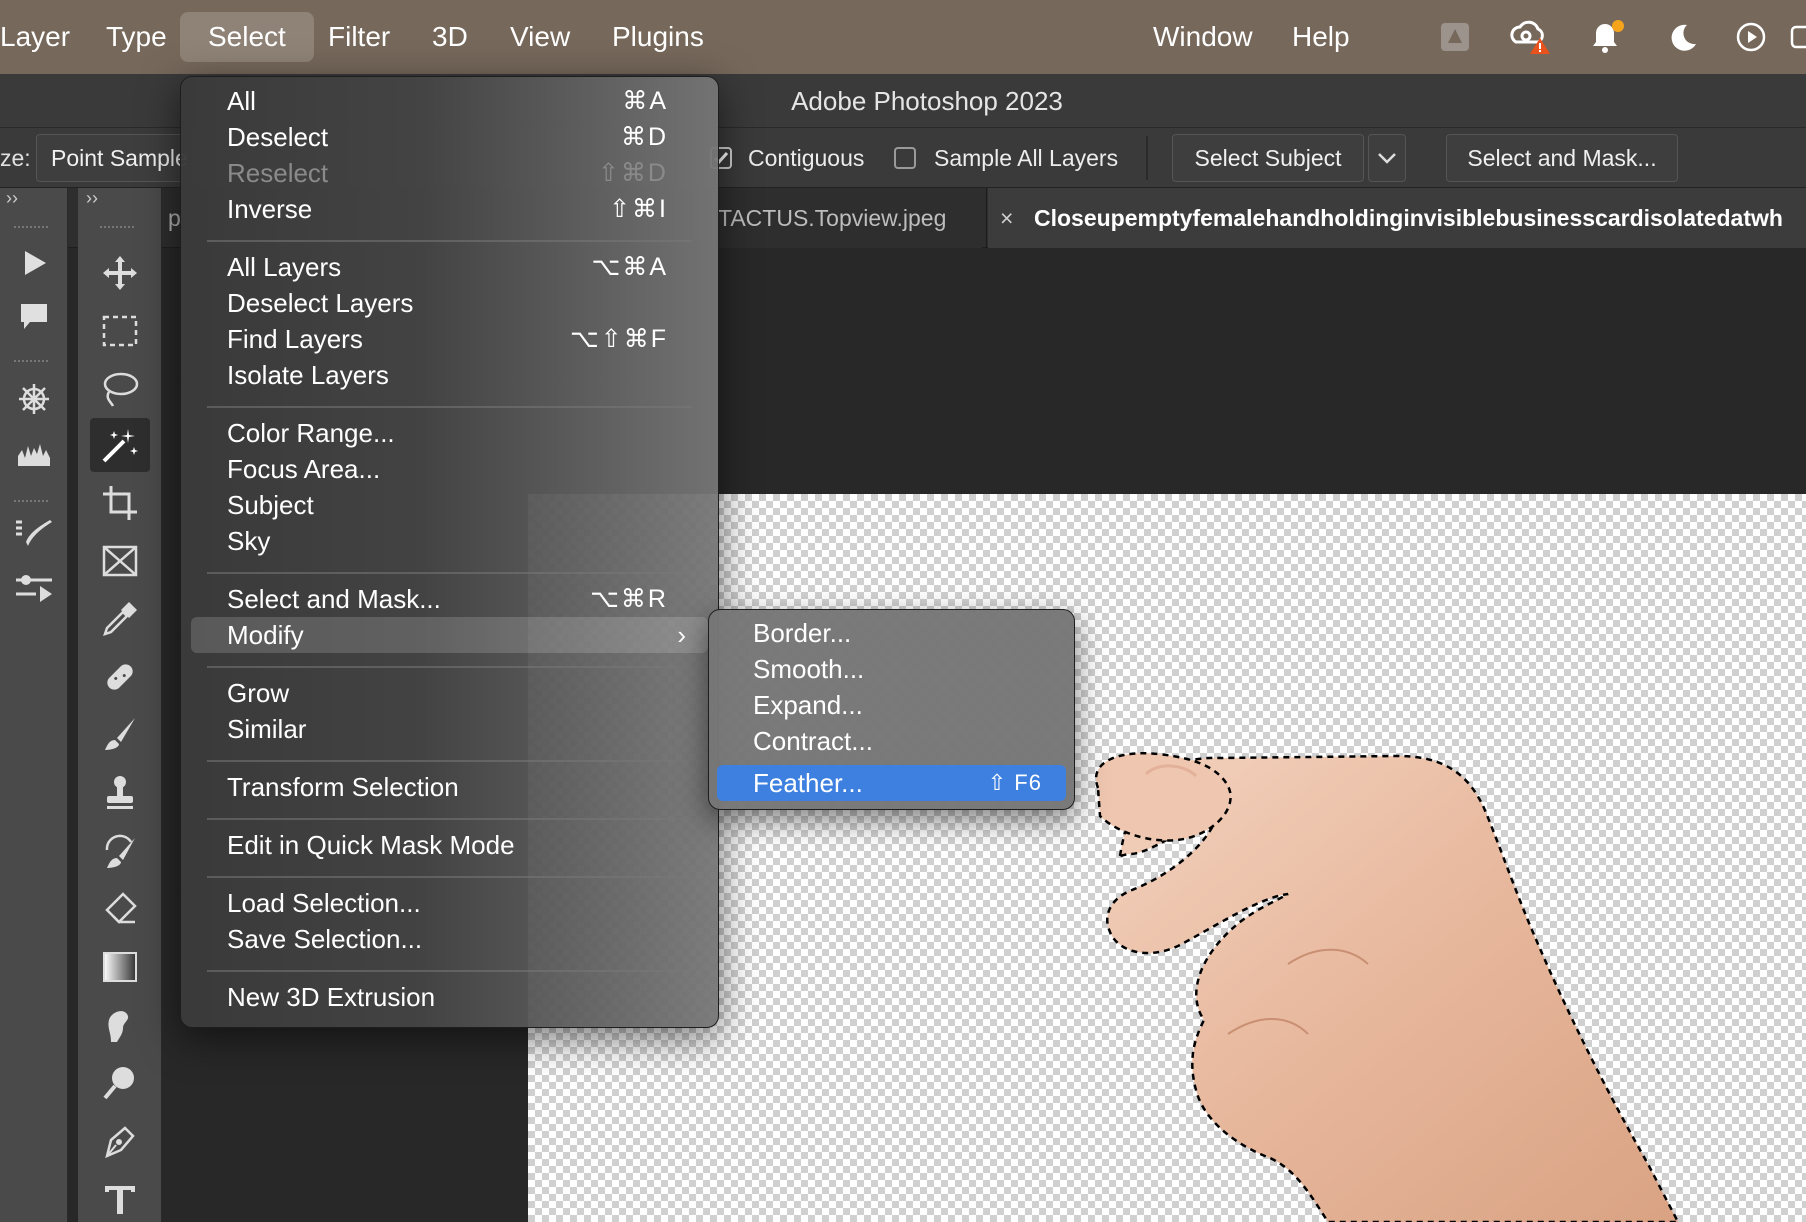 This screenshot has height=1222, width=1806. I want to click on menu-item-inverse: Inverse ⇧⌘I, so click(449, 209).